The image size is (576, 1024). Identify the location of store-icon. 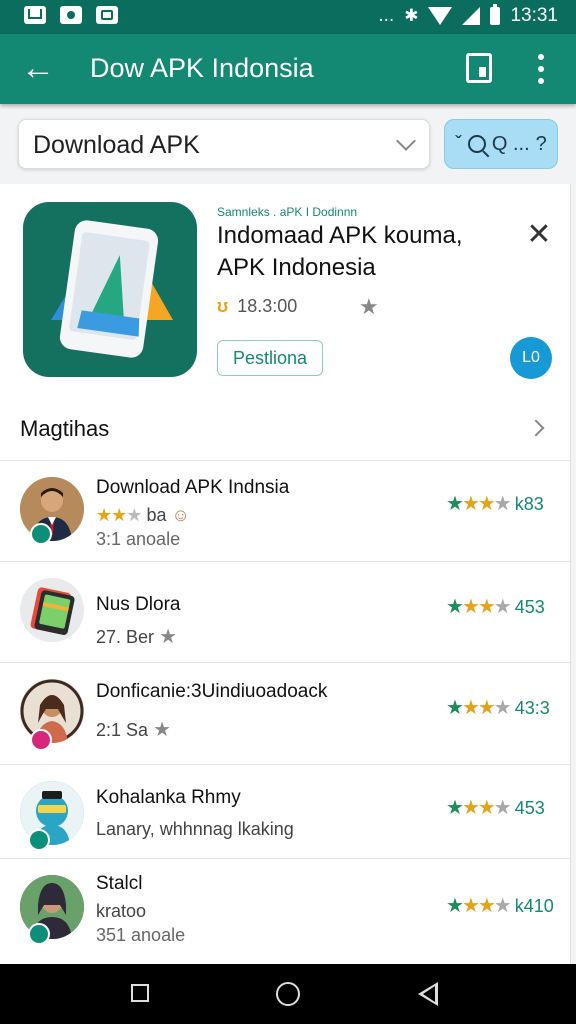
(107, 15).